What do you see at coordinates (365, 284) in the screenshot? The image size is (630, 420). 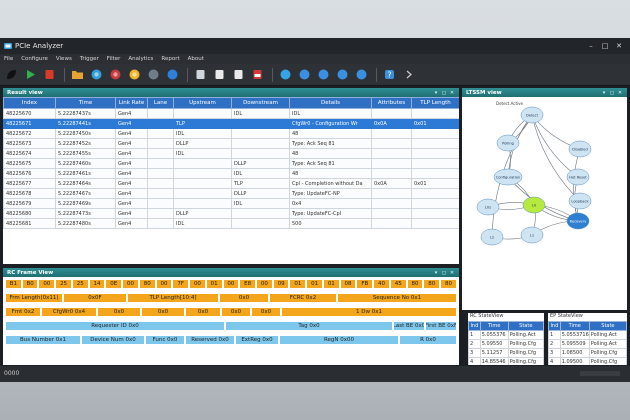 I see `byte-cell: FB` at bounding box center [365, 284].